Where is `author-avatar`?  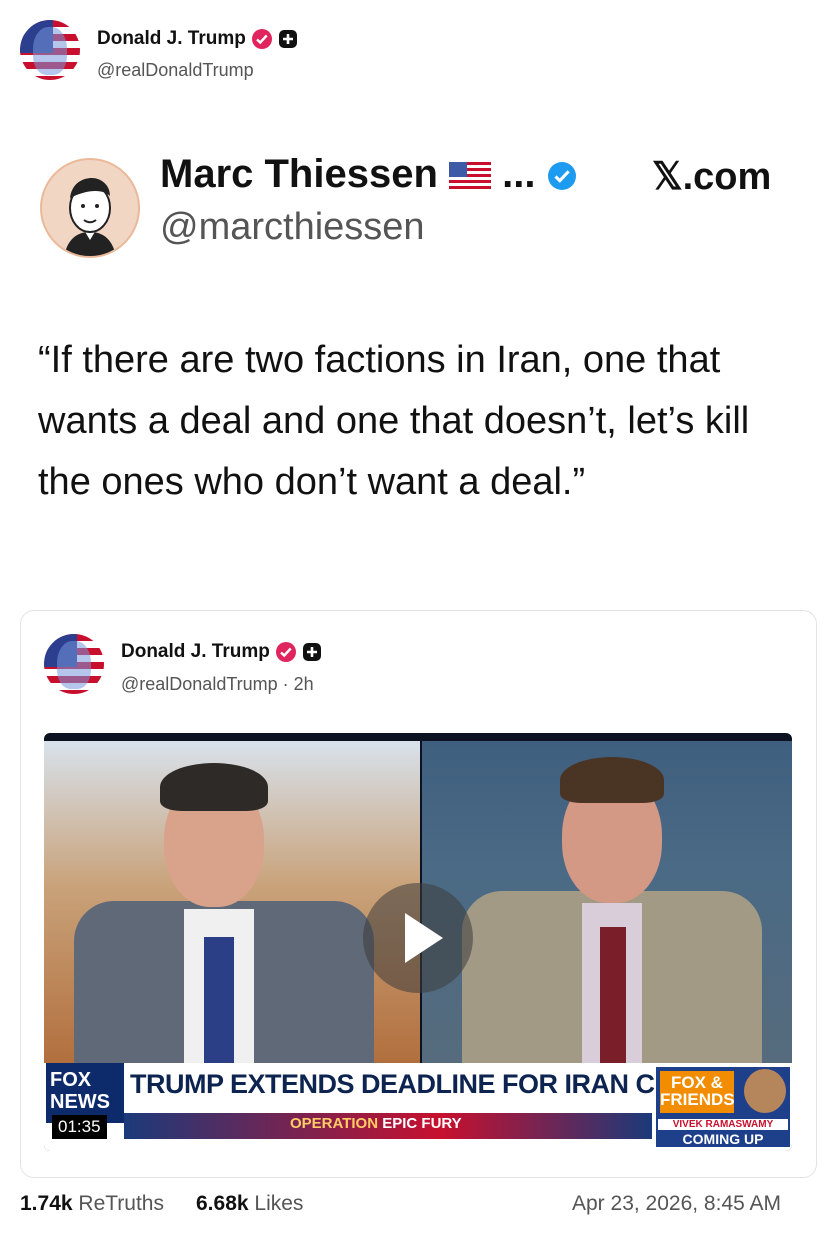
author-avatar is located at coordinates (50, 50).